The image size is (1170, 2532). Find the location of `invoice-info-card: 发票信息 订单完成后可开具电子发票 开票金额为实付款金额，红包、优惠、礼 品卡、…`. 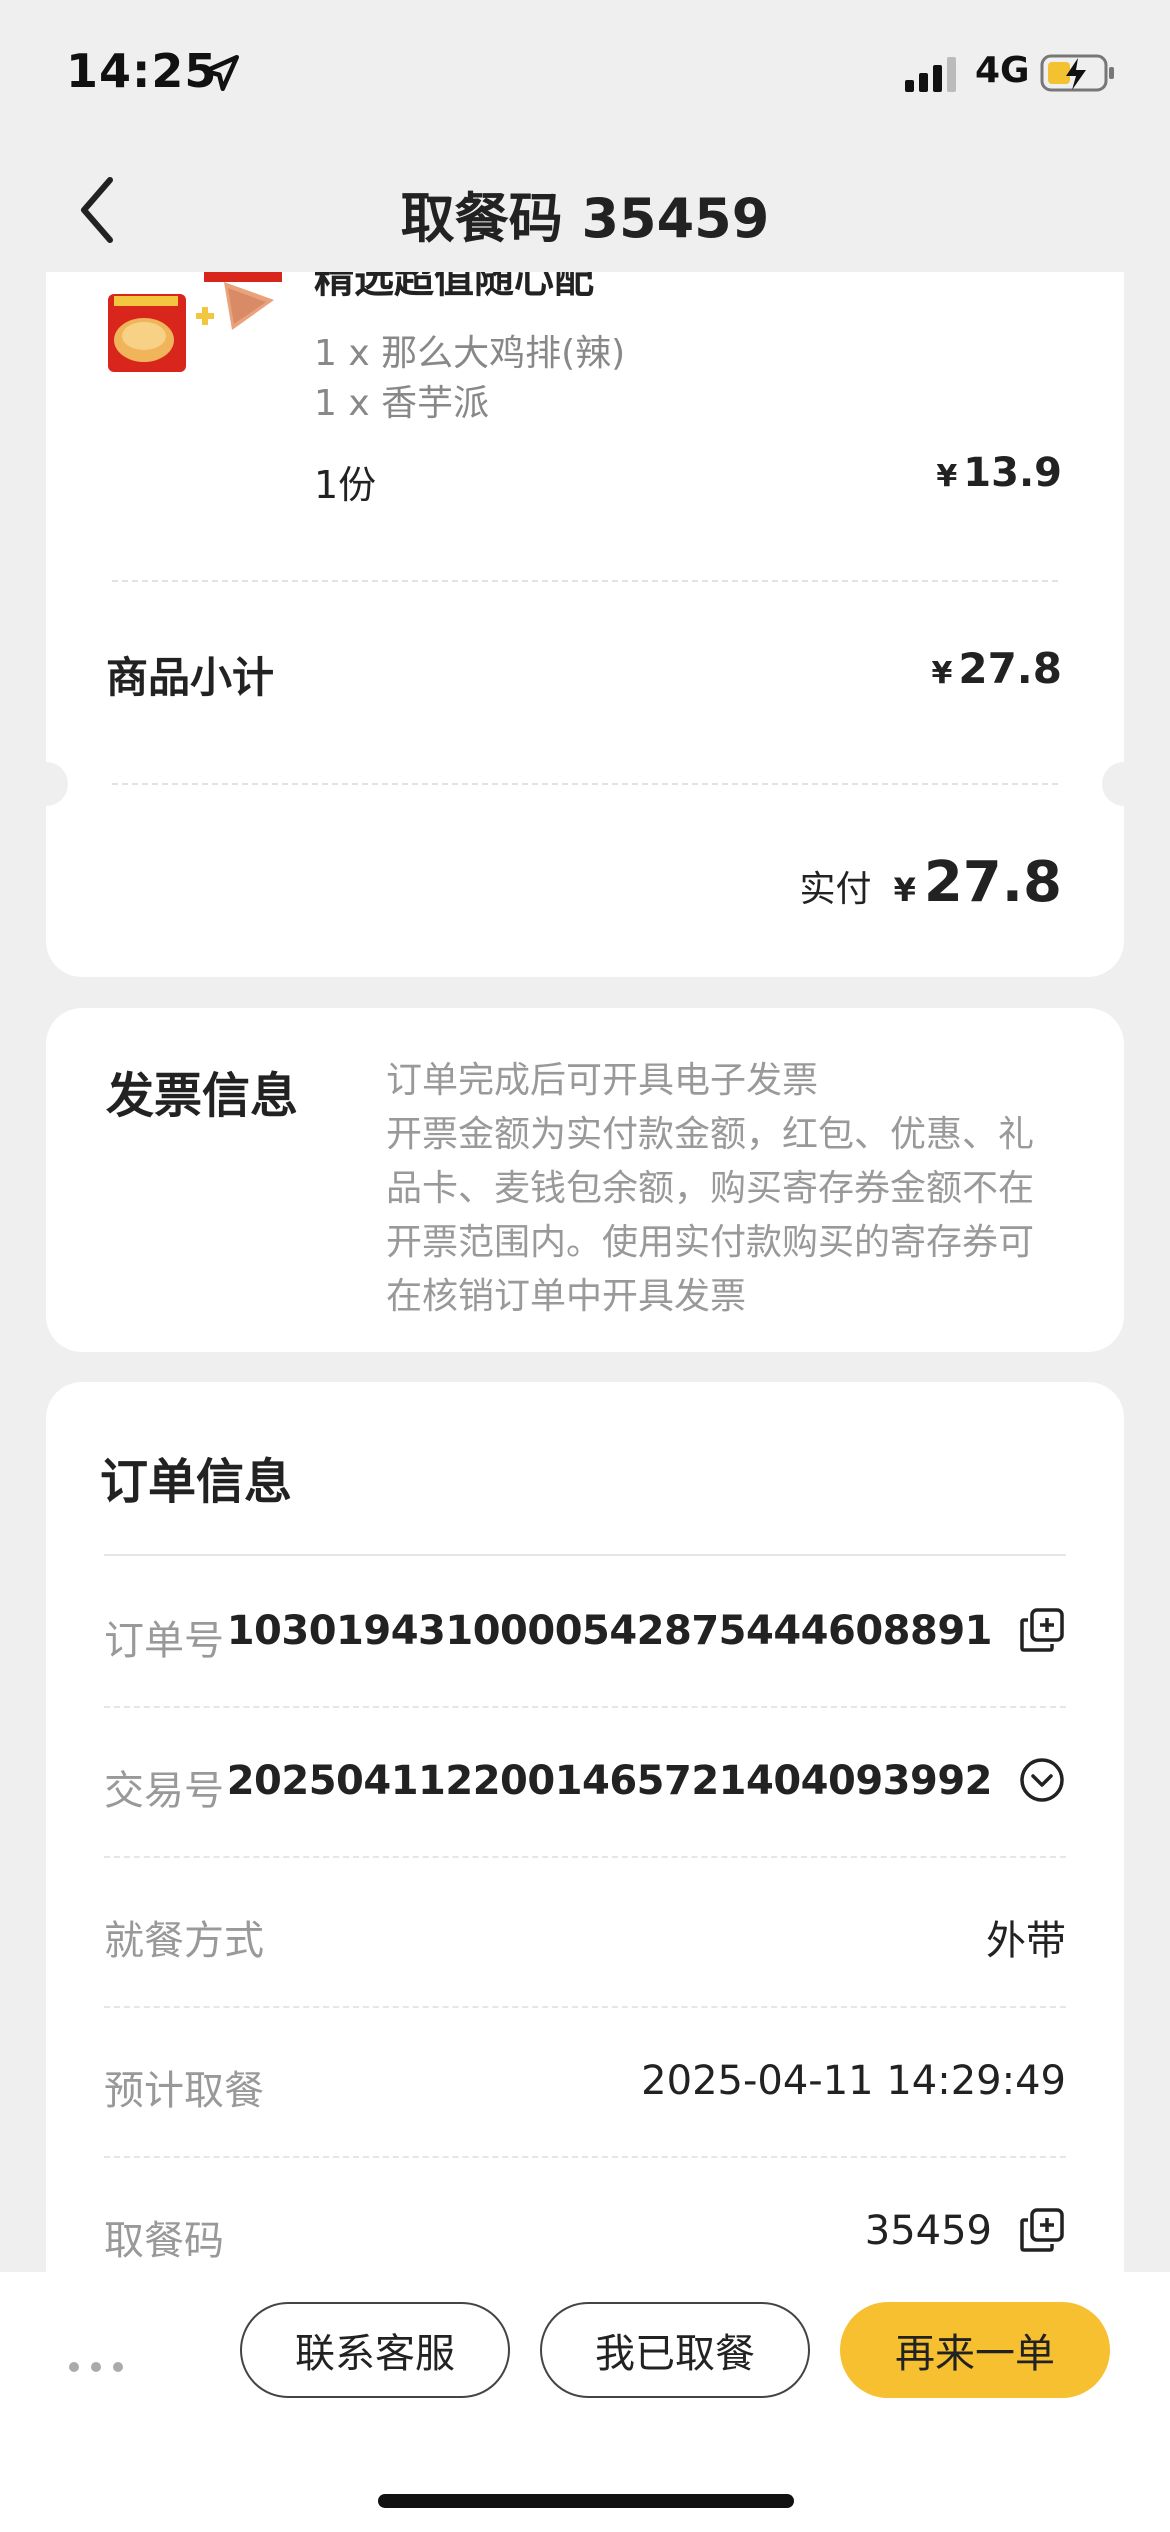

invoice-info-card: 发票信息 订单完成后可开具电子发票 开票金额为实付款金额，红包、优惠、礼 品卡、… is located at coordinates (585, 1180).